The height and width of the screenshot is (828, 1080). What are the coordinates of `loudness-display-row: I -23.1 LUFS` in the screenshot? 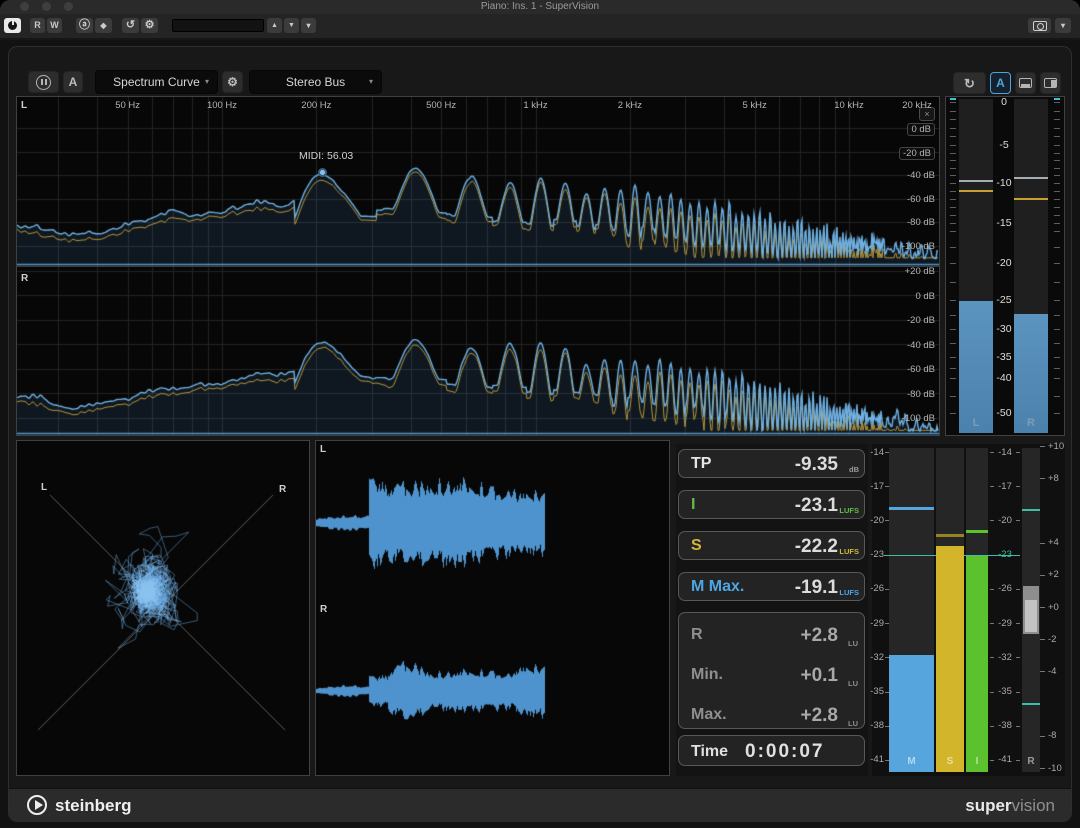 It's located at (771, 504).